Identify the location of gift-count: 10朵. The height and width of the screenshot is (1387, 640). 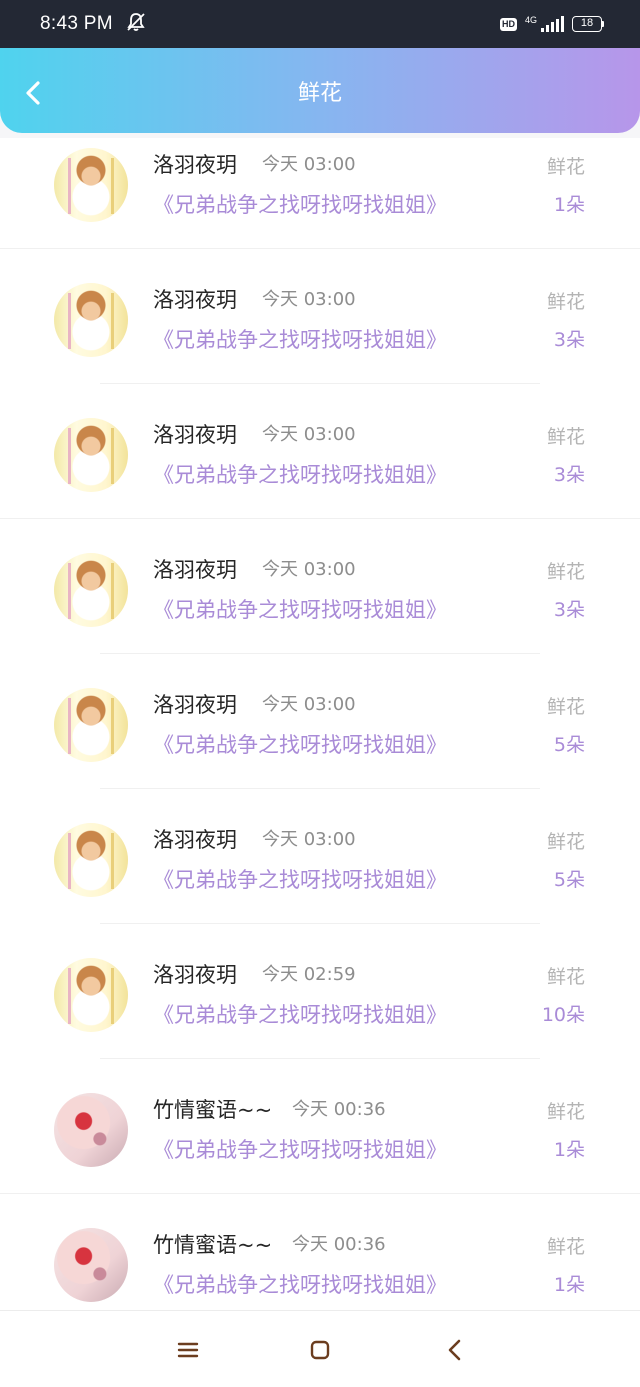
(563, 1015).